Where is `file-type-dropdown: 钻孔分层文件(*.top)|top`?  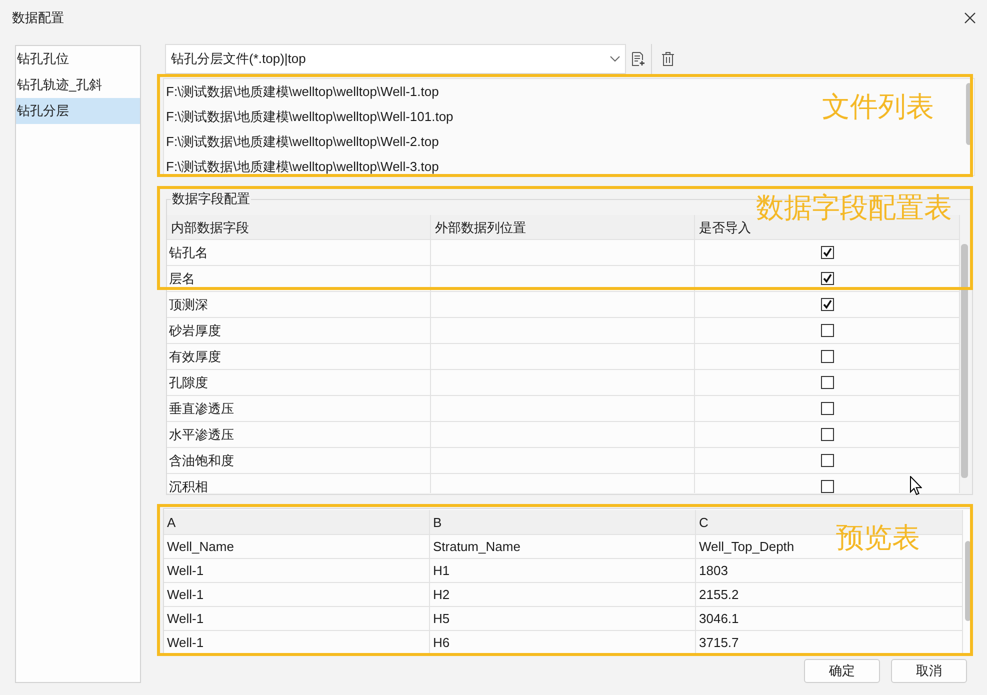
file-type-dropdown: 钻孔分层文件(*.top)|top is located at coordinates (395, 59).